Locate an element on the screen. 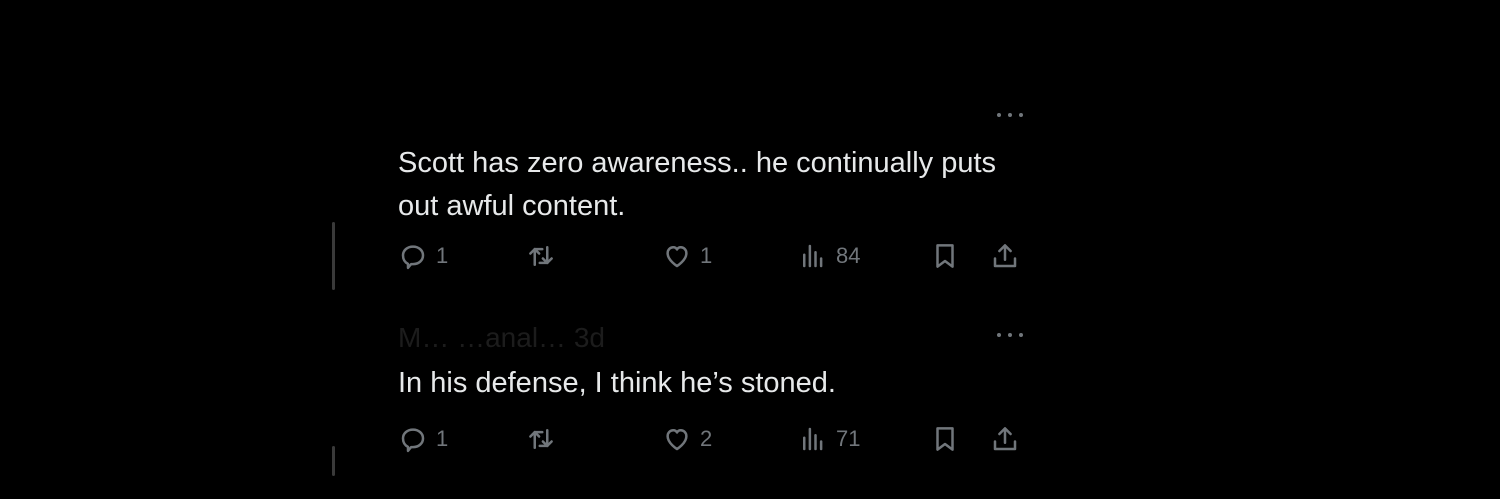  reply-header: M… …anal… 3d is located at coordinates (710, 338).